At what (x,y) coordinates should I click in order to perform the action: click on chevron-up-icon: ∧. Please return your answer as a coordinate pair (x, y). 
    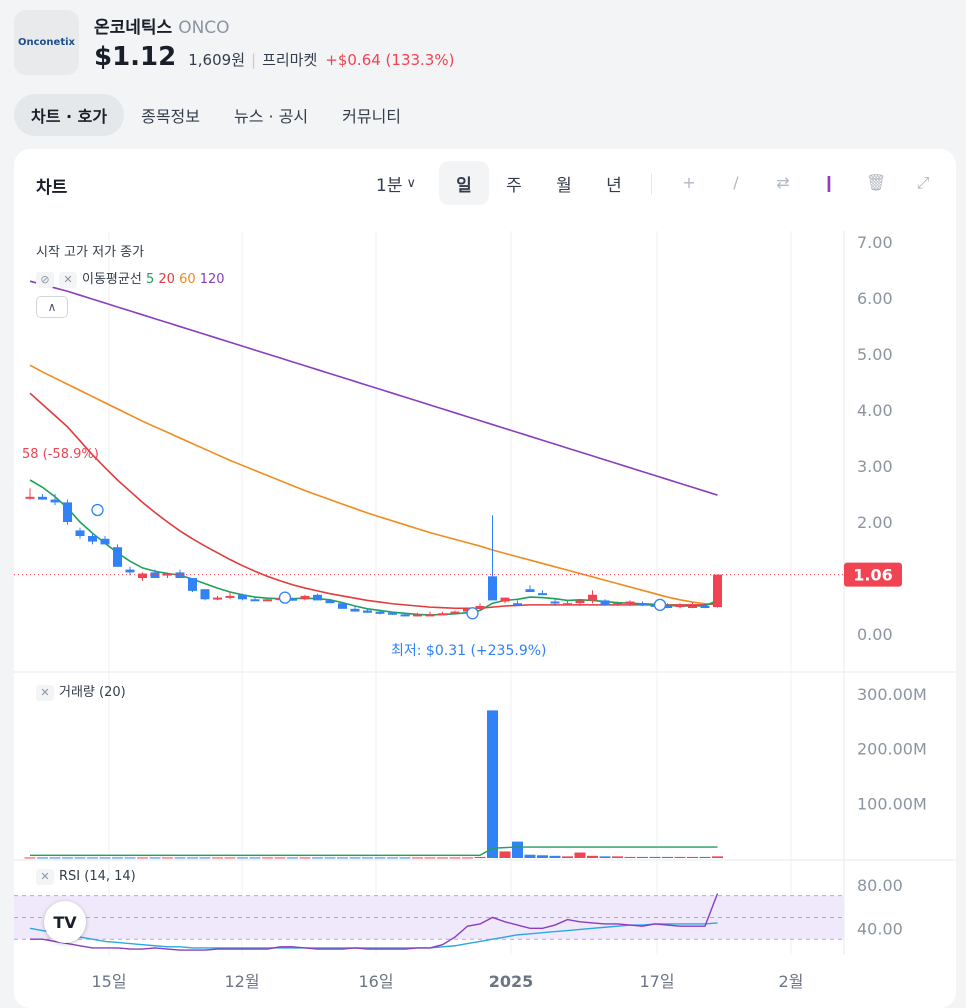
    Looking at the image, I should click on (52, 307).